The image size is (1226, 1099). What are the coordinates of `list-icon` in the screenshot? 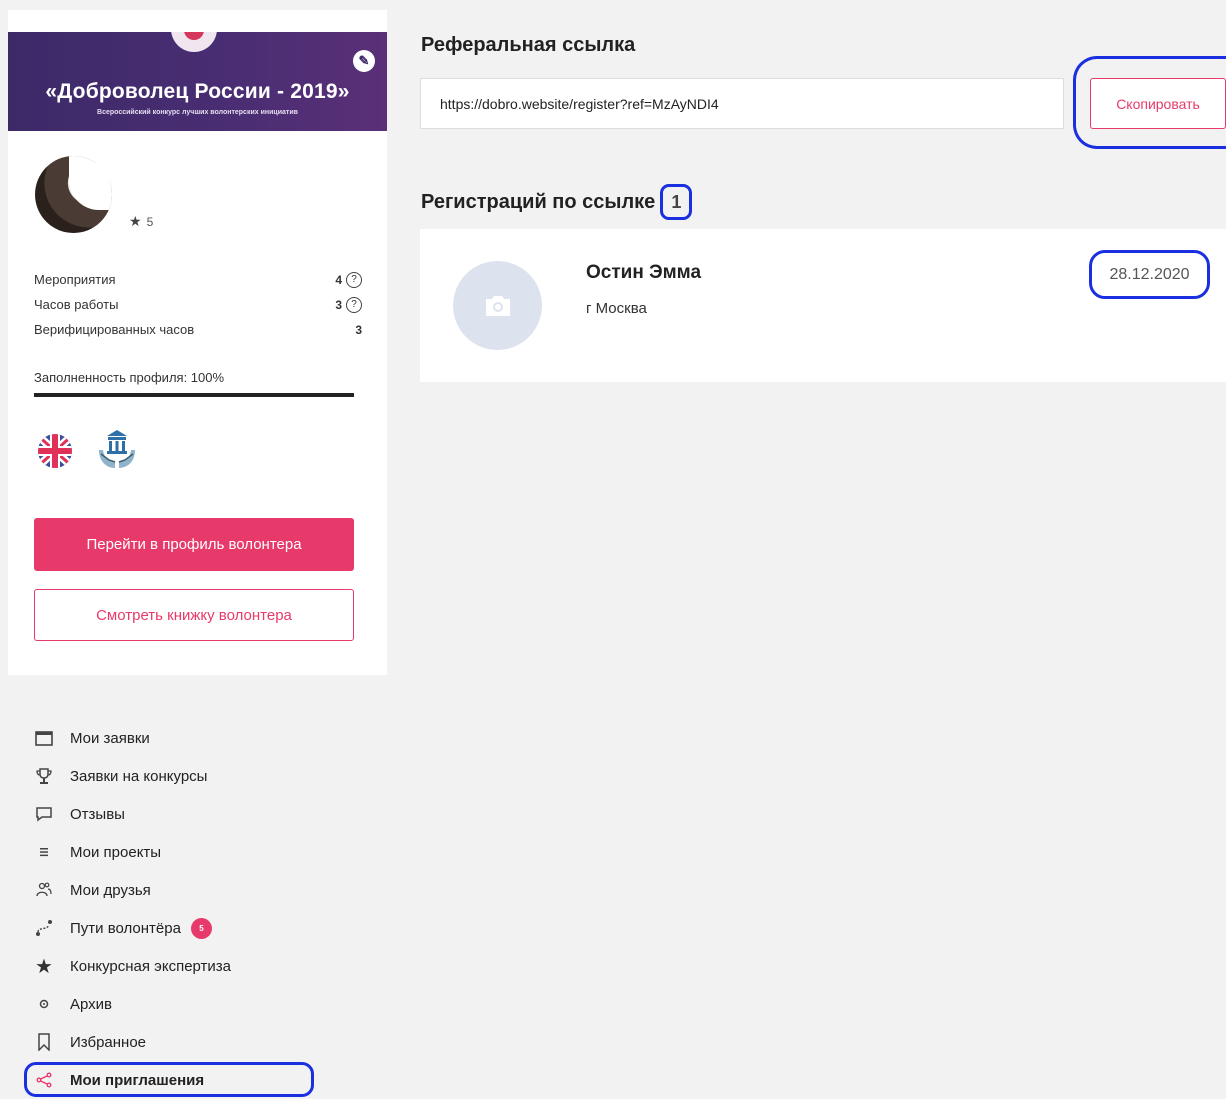 It's located at (44, 852).